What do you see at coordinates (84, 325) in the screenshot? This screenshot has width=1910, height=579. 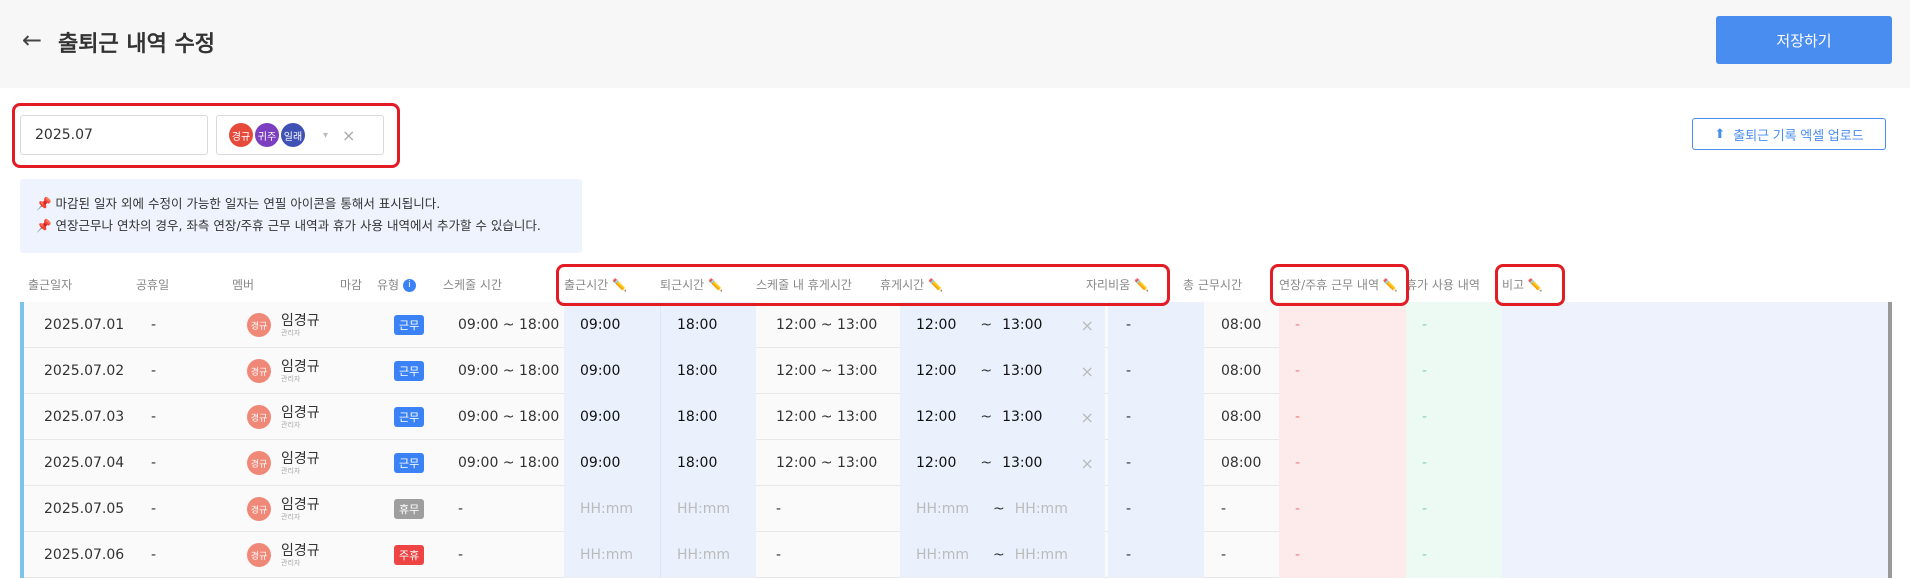 I see `cell-date: 2025.07.01` at bounding box center [84, 325].